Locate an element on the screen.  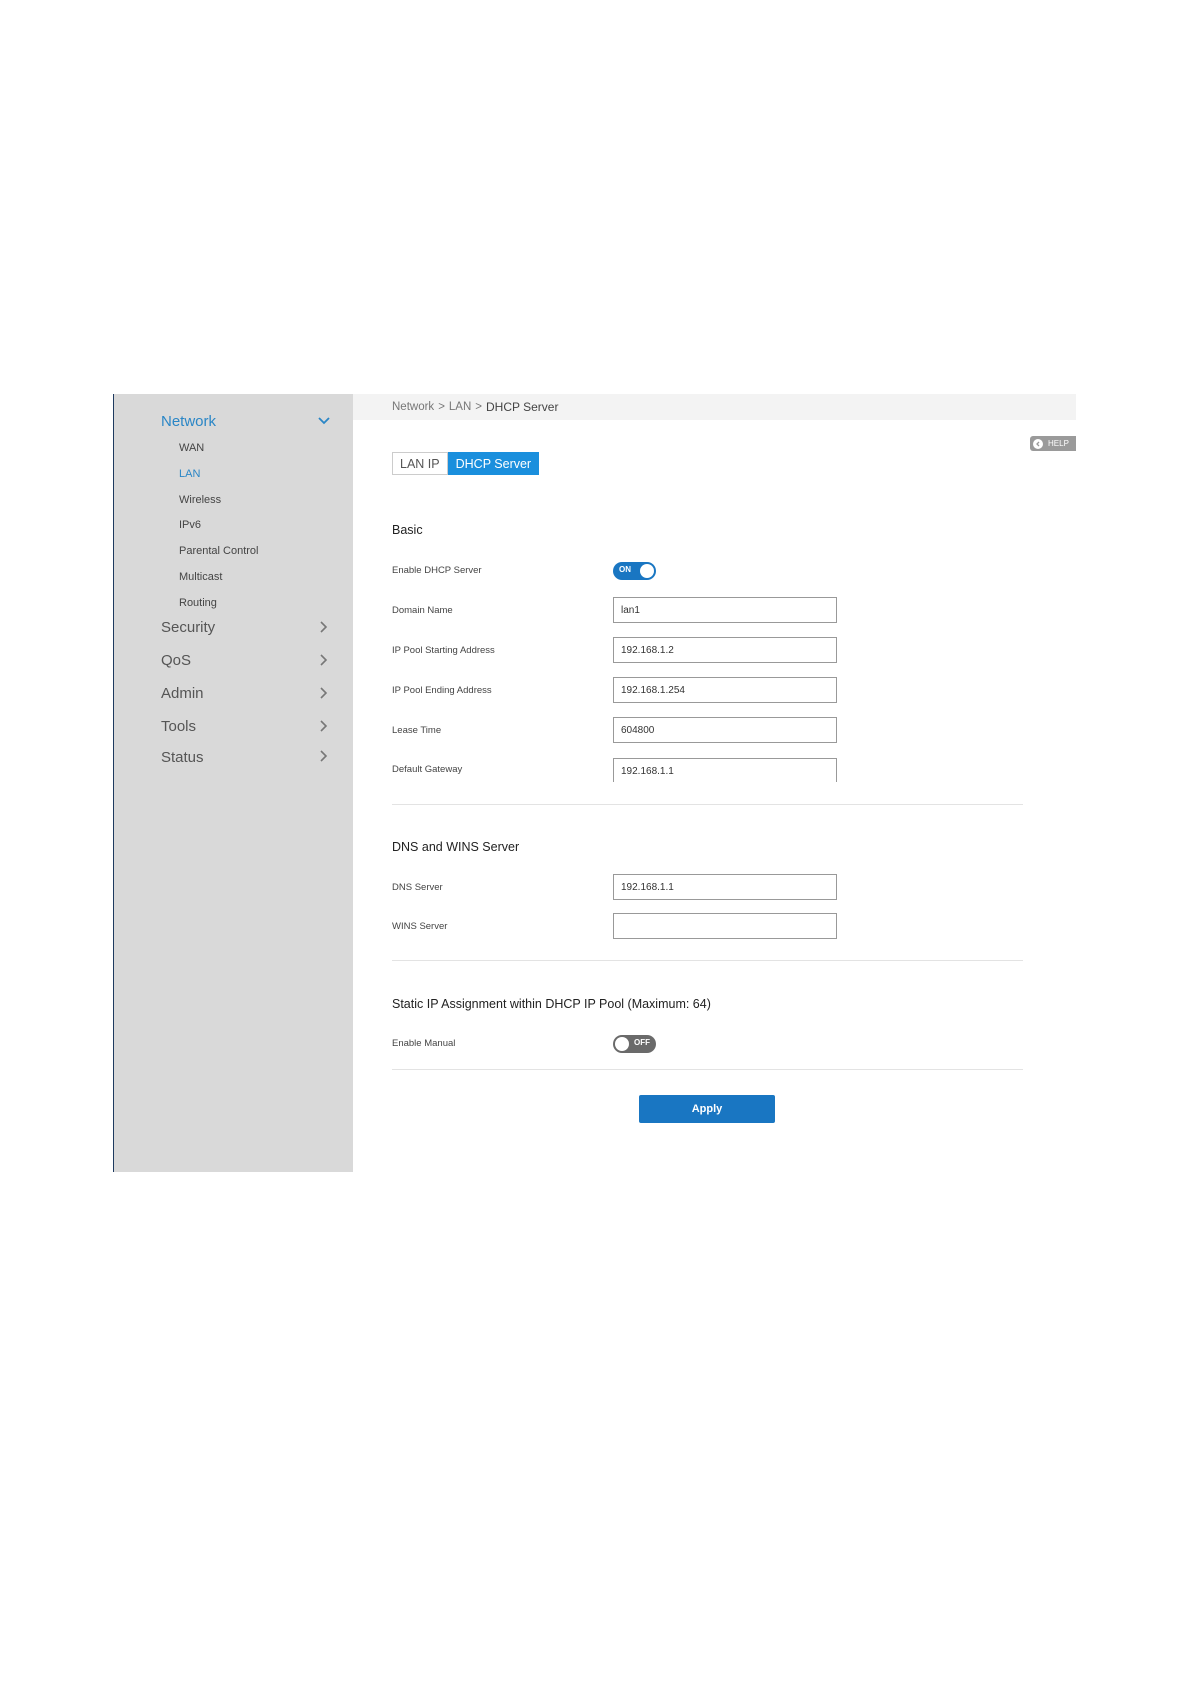
enable-dhcp-toggle: ON is located at coordinates (634, 571).